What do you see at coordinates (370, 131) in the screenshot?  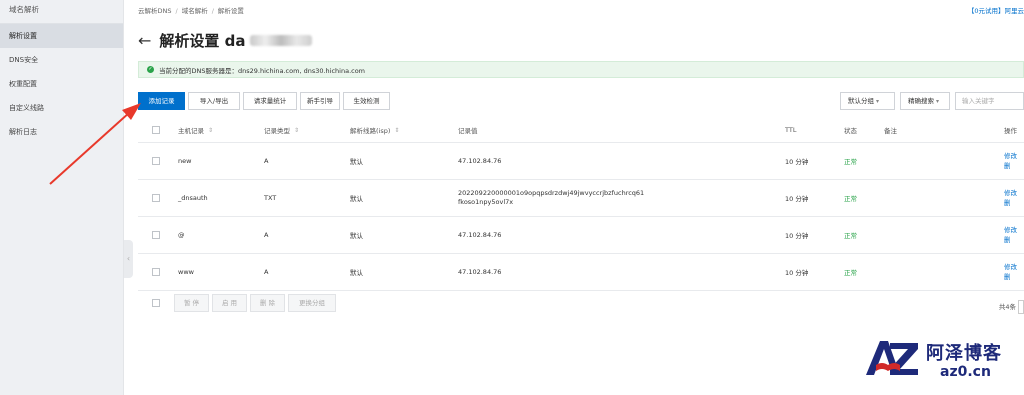 I see `header-line-label: 解析线路(isp)` at bounding box center [370, 131].